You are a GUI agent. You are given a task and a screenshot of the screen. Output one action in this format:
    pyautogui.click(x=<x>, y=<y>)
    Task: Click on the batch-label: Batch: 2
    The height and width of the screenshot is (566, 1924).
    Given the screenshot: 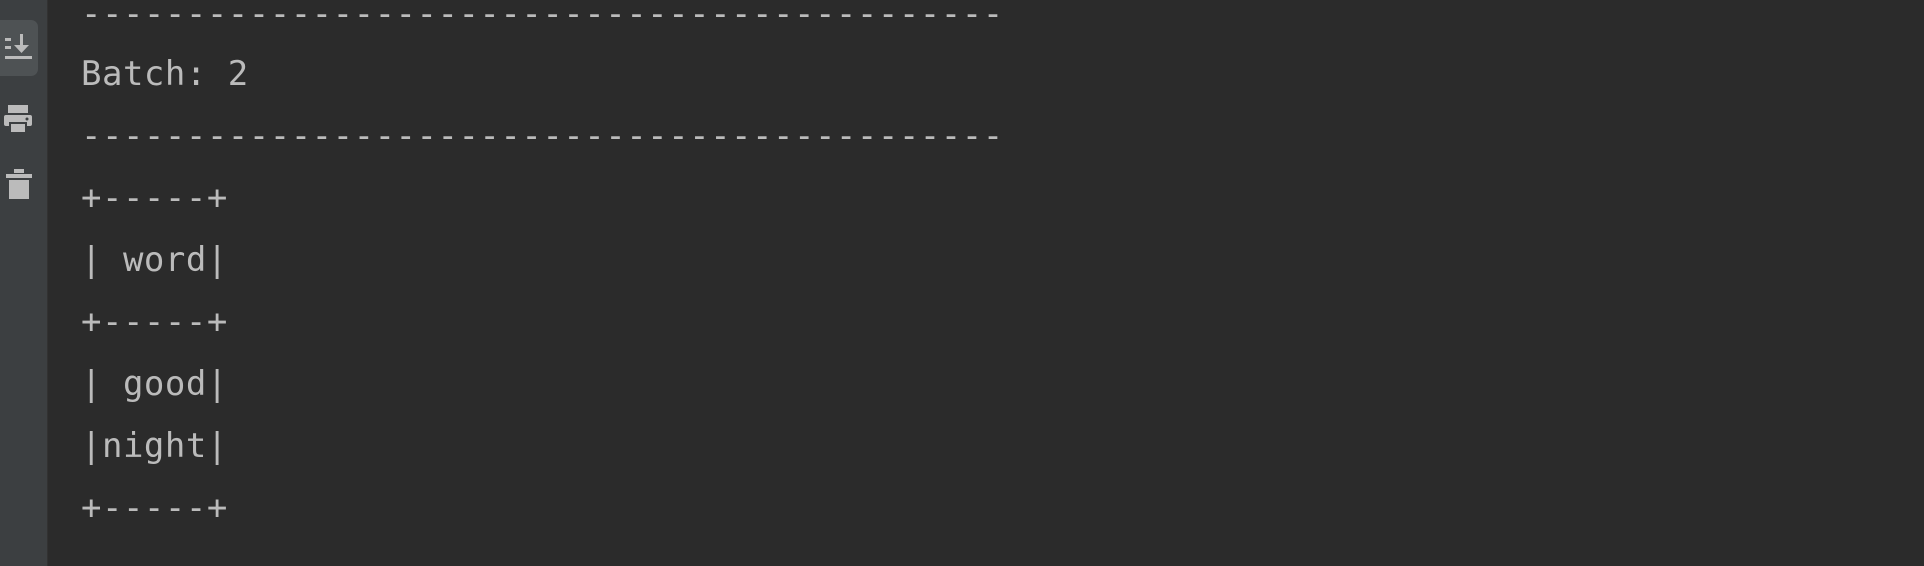 What is the action you would take?
    pyautogui.click(x=165, y=74)
    